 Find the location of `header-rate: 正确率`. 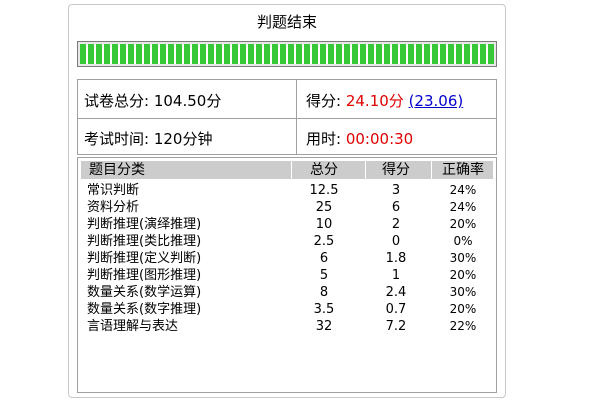

header-rate: 正确率 is located at coordinates (463, 170).